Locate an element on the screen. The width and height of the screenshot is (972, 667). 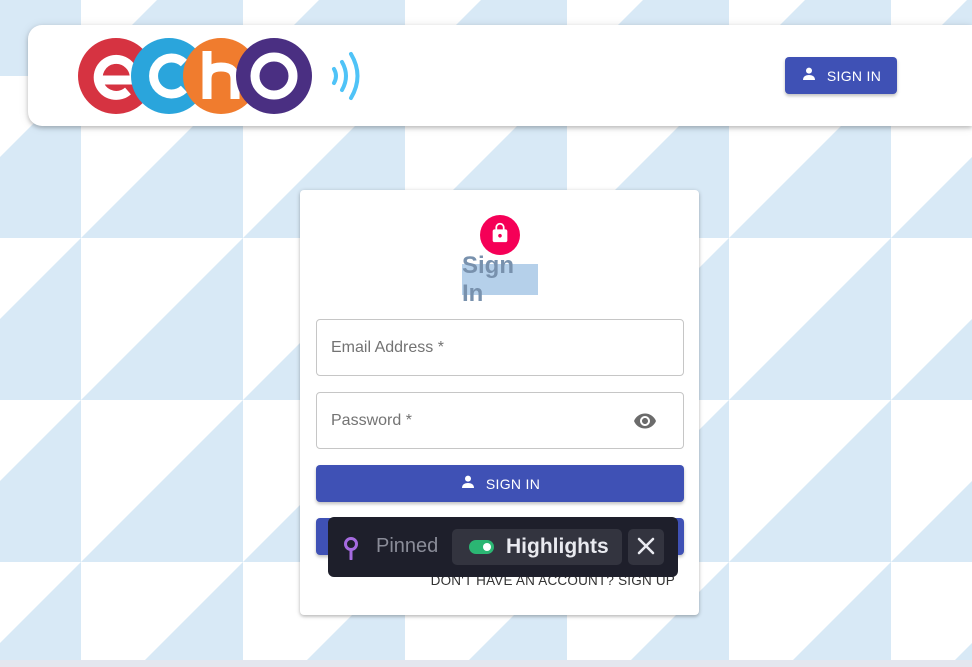
password-field is located at coordinates (500, 420).